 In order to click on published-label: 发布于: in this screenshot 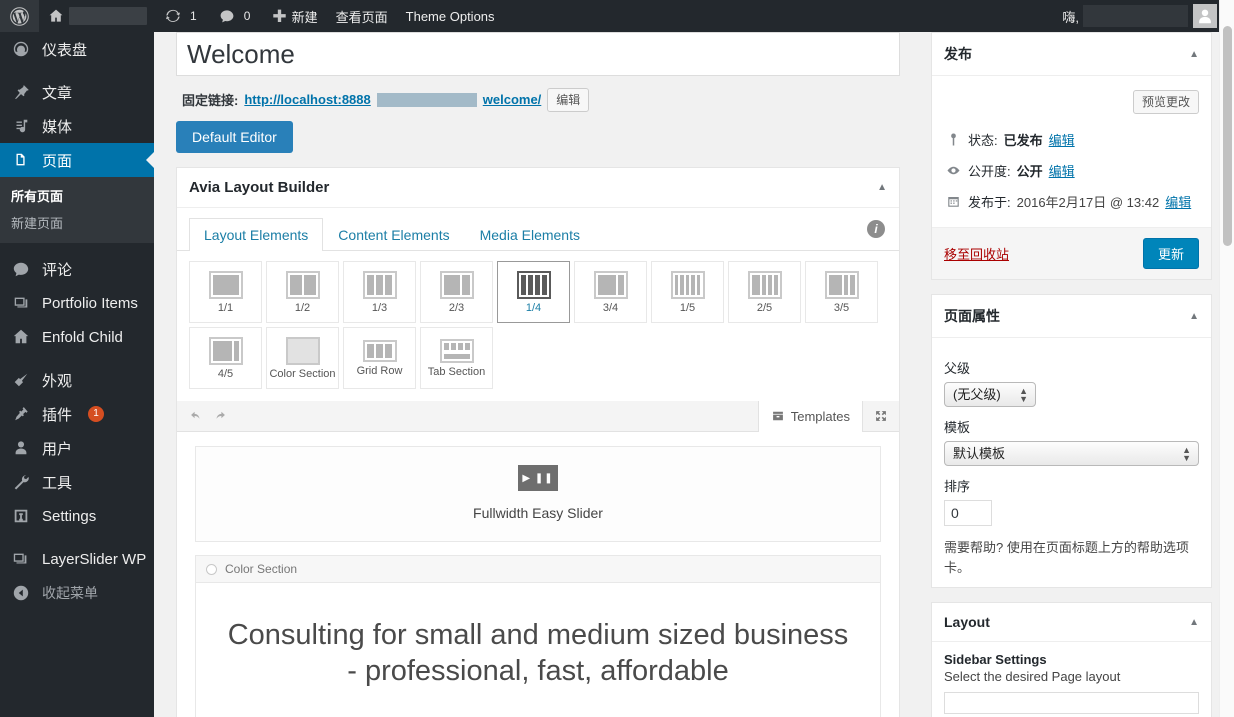, I will do `click(989, 202)`.